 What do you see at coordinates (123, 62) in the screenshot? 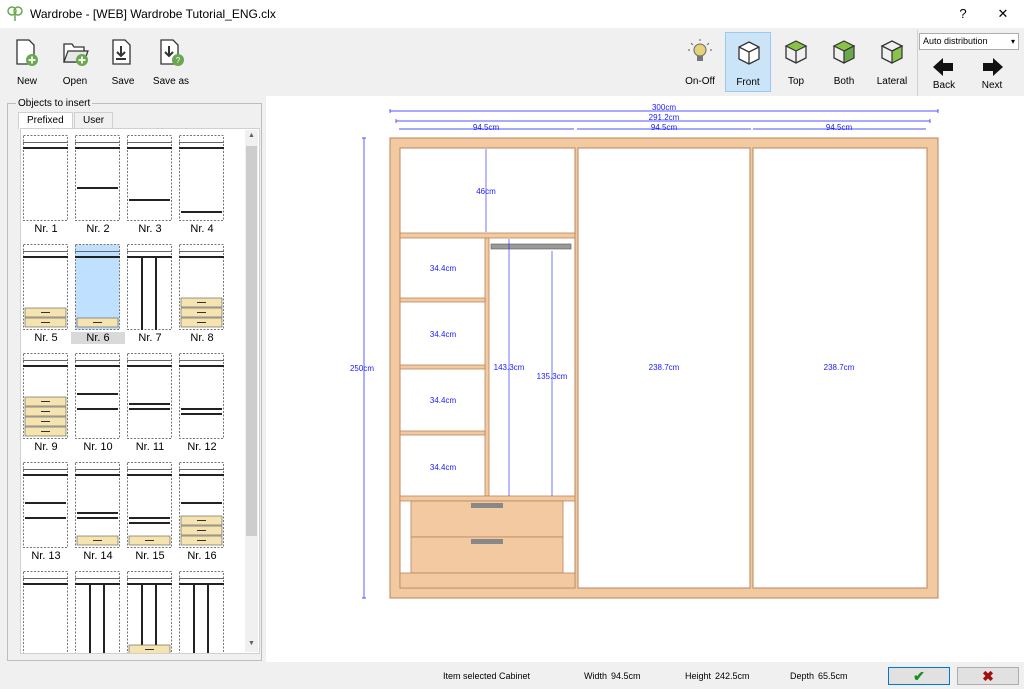
I see `save-button: Save` at bounding box center [123, 62].